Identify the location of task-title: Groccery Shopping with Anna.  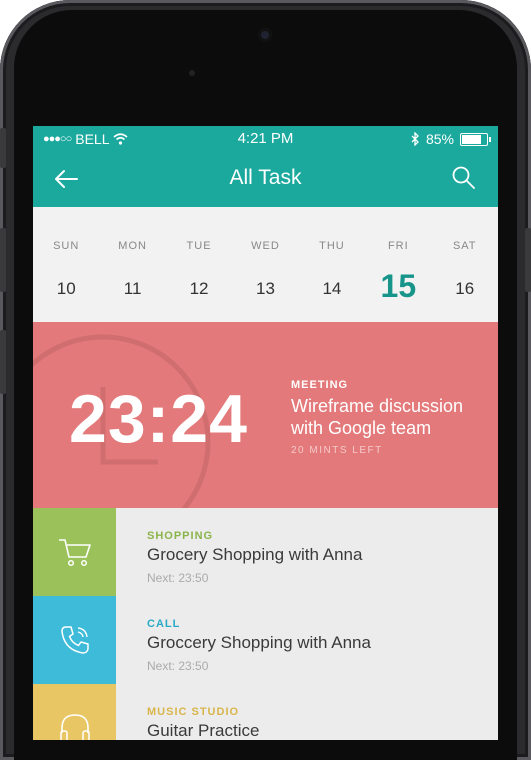
(259, 642).